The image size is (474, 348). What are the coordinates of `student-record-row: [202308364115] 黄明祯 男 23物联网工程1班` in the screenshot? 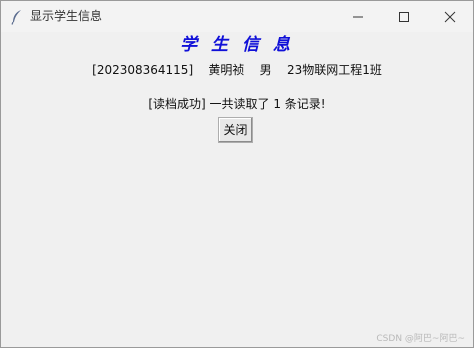 It's located at (237, 70).